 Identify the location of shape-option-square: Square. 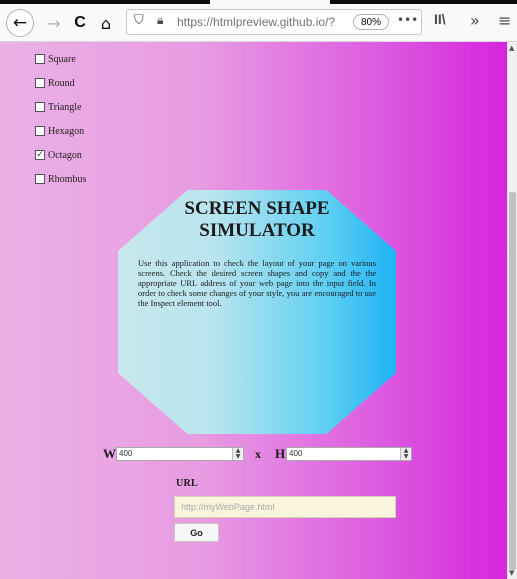
(55, 59).